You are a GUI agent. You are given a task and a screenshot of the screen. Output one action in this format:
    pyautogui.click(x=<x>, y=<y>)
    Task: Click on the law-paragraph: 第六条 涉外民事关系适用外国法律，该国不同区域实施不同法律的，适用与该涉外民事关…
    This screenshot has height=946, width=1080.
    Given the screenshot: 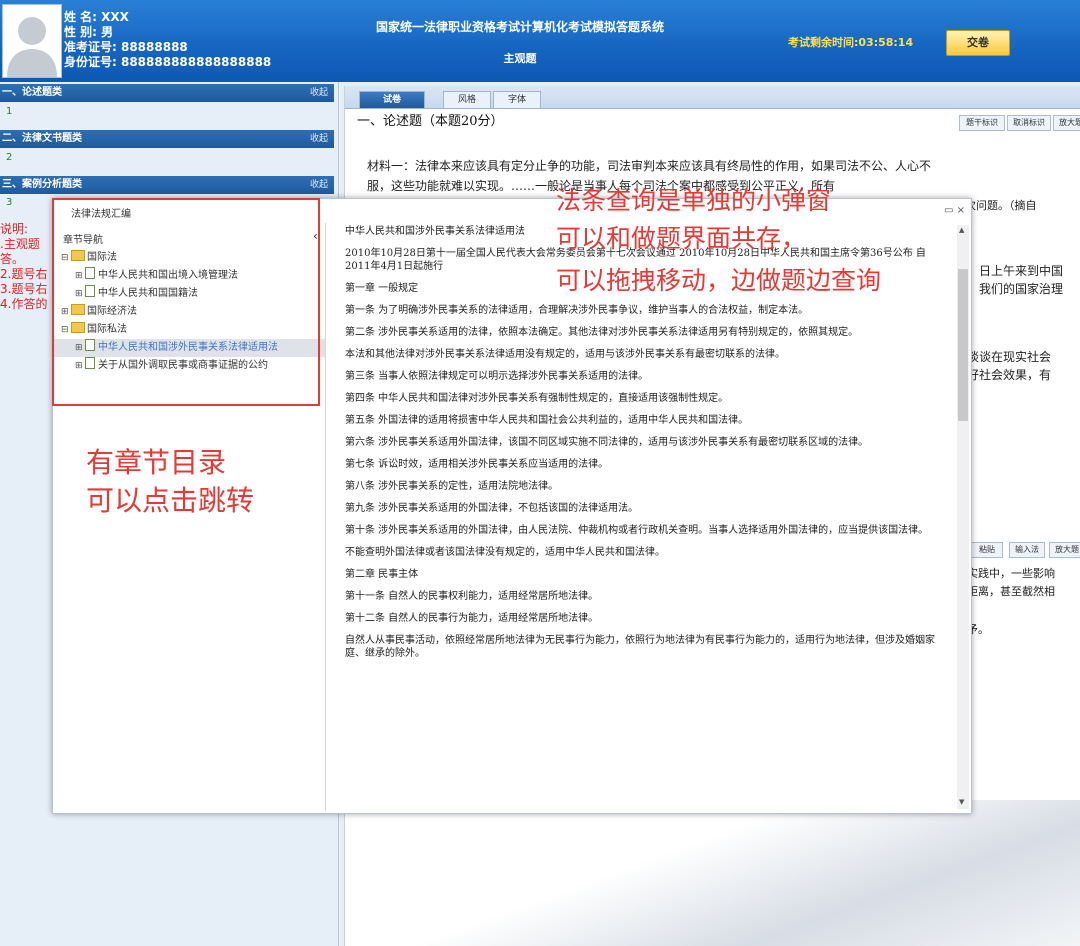 What is the action you would take?
    pyautogui.click(x=607, y=442)
    